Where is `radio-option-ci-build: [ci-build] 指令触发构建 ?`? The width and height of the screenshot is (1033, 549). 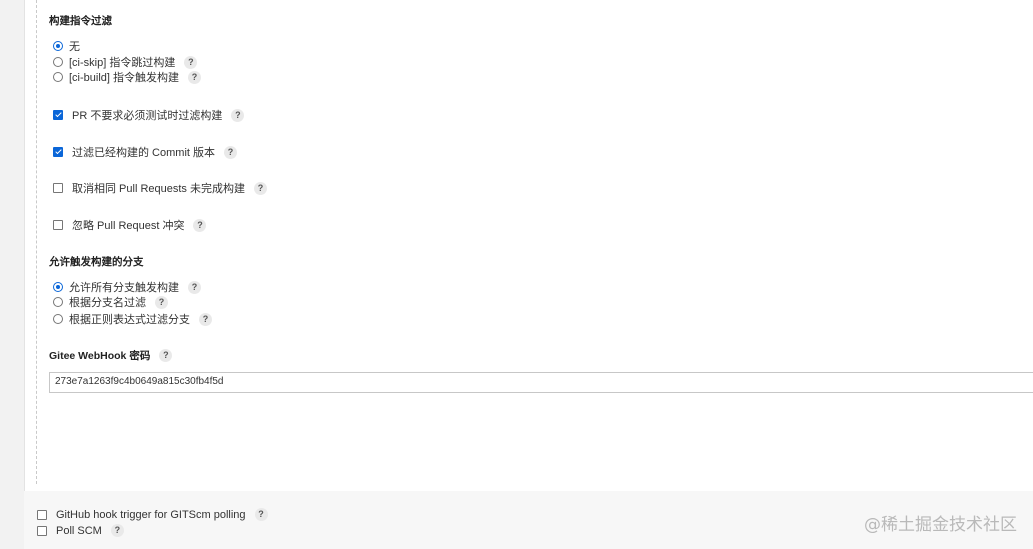 radio-option-ci-build: [ci-build] 指令触发构建 ? is located at coordinates (127, 77).